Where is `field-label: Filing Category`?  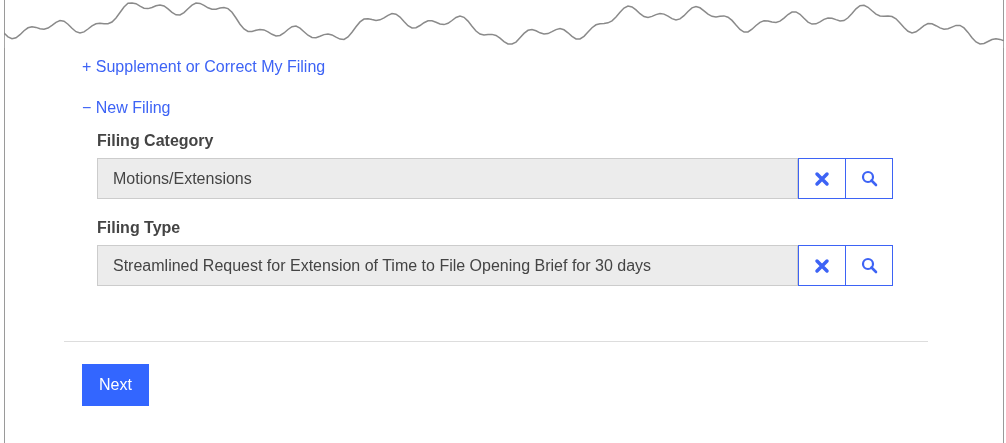
field-label: Filing Category is located at coordinates (155, 141).